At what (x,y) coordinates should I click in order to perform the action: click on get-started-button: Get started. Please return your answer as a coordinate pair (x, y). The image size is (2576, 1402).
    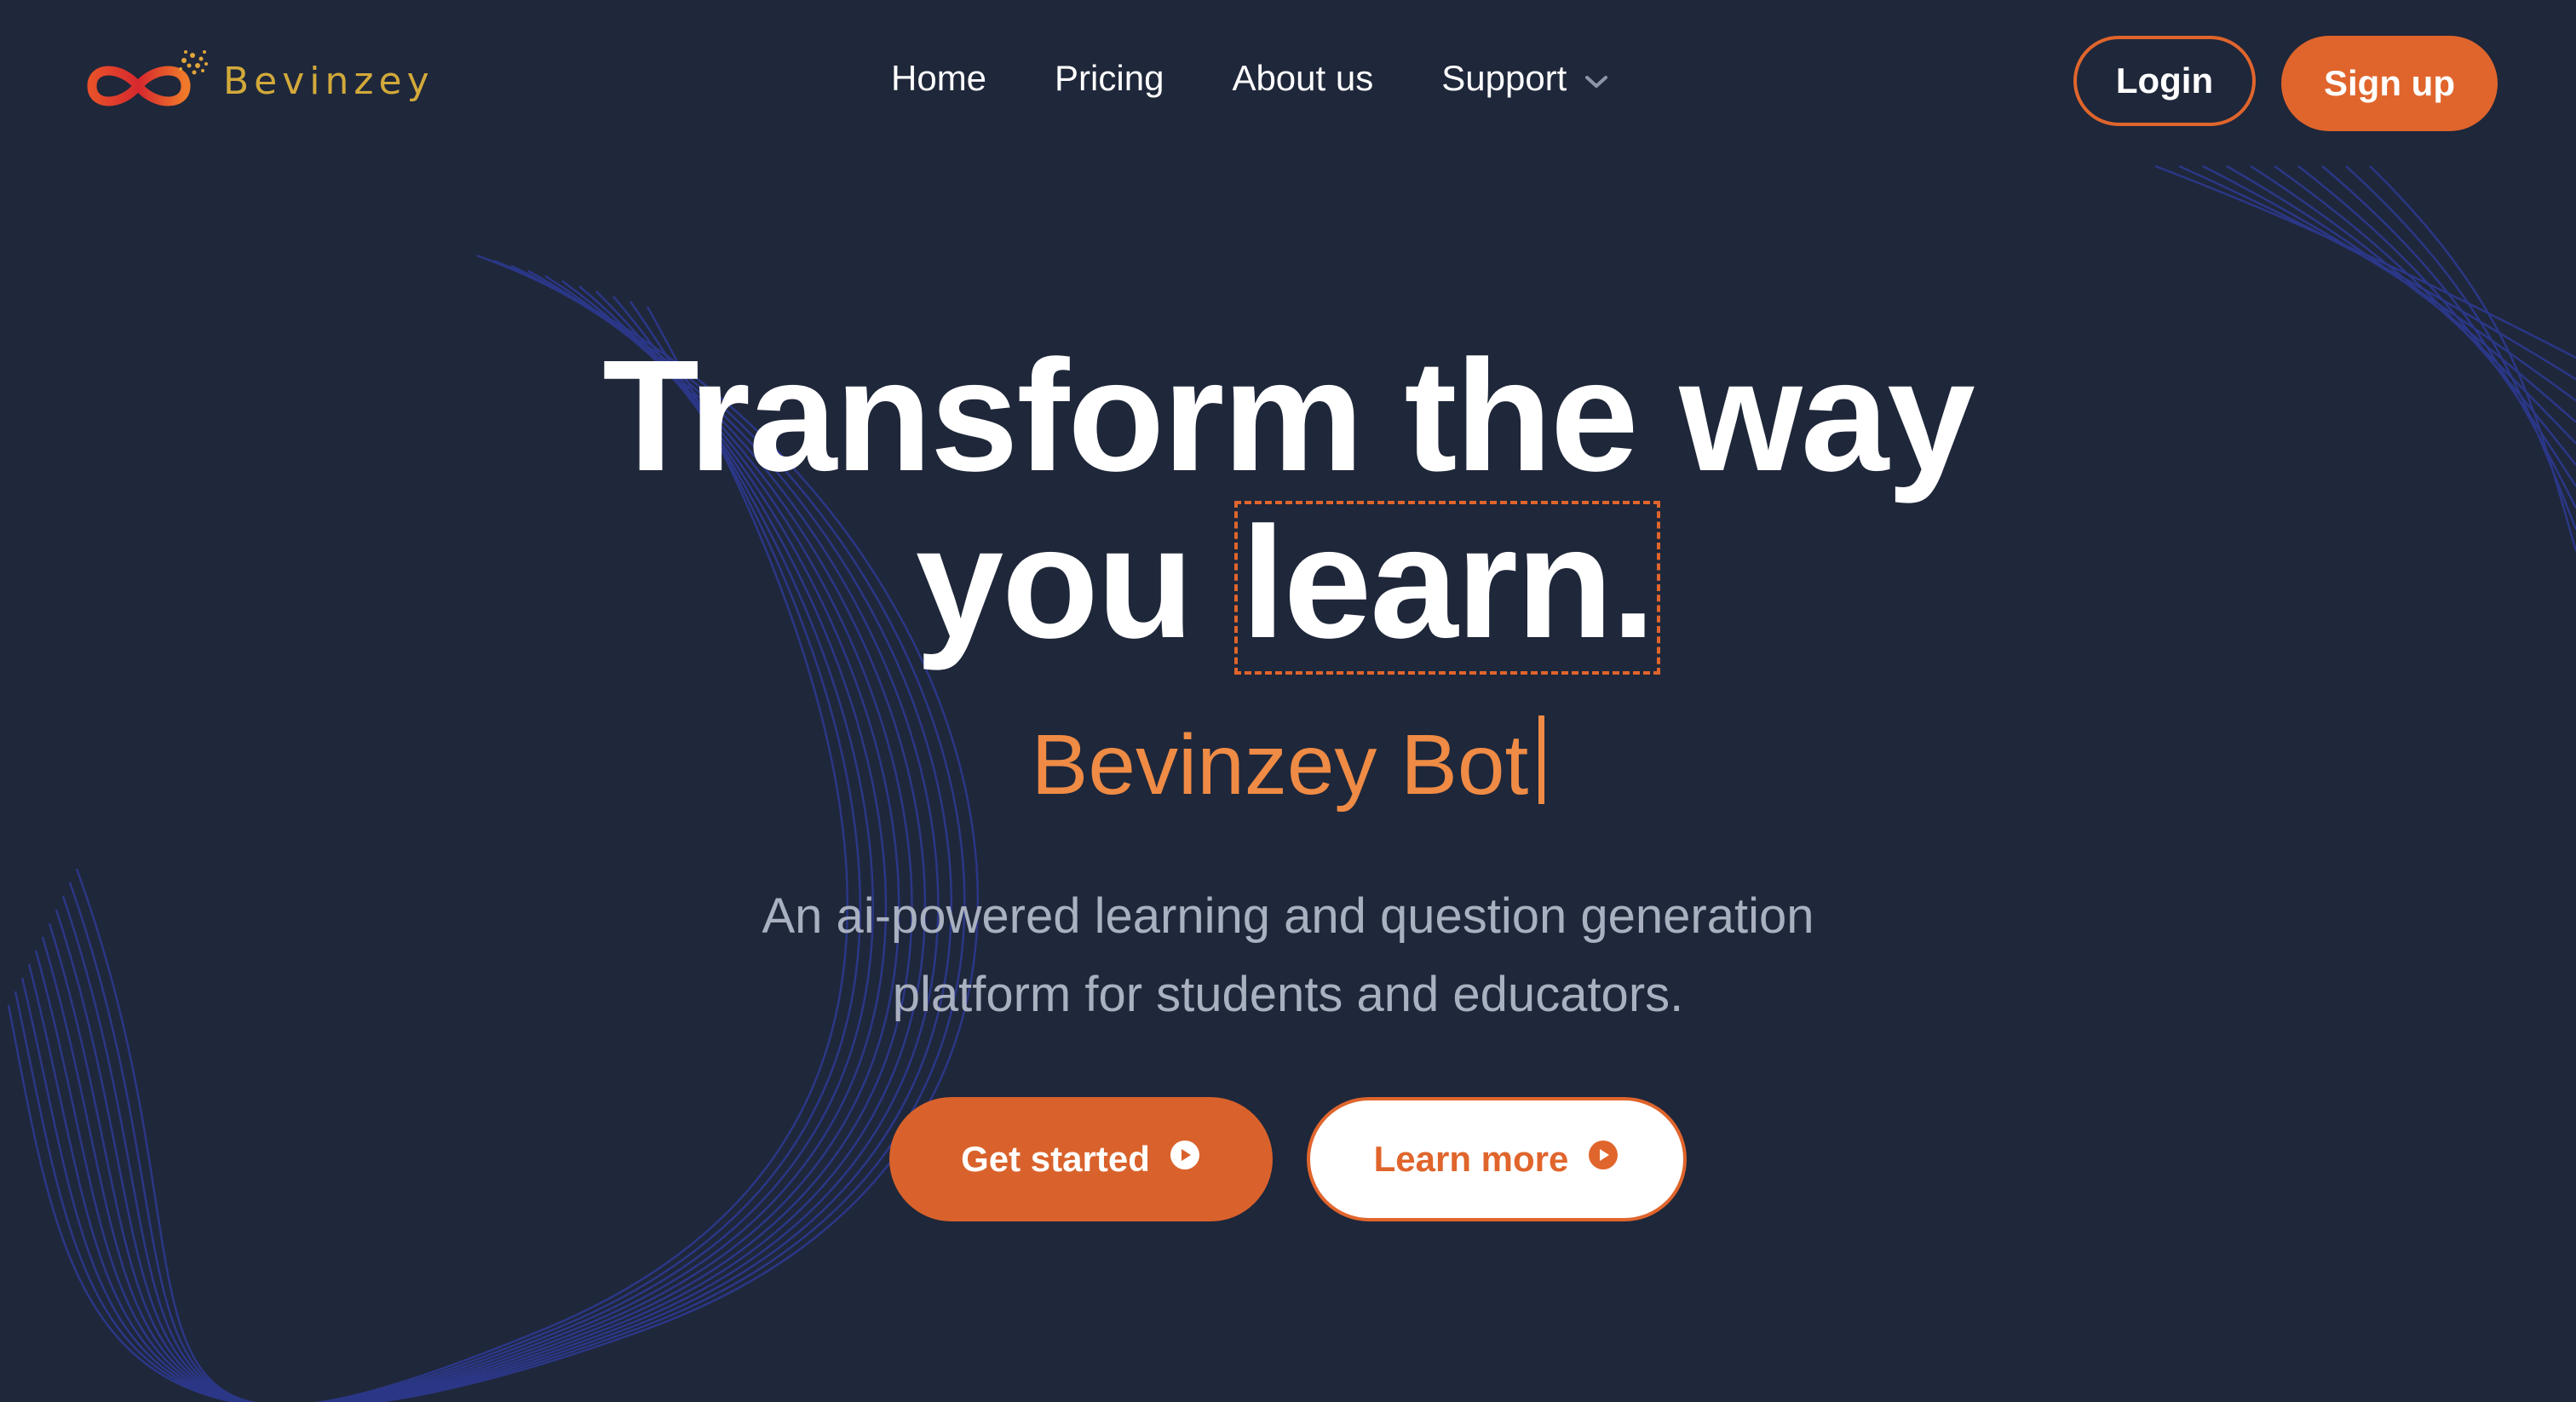
    Looking at the image, I should click on (1081, 1159).